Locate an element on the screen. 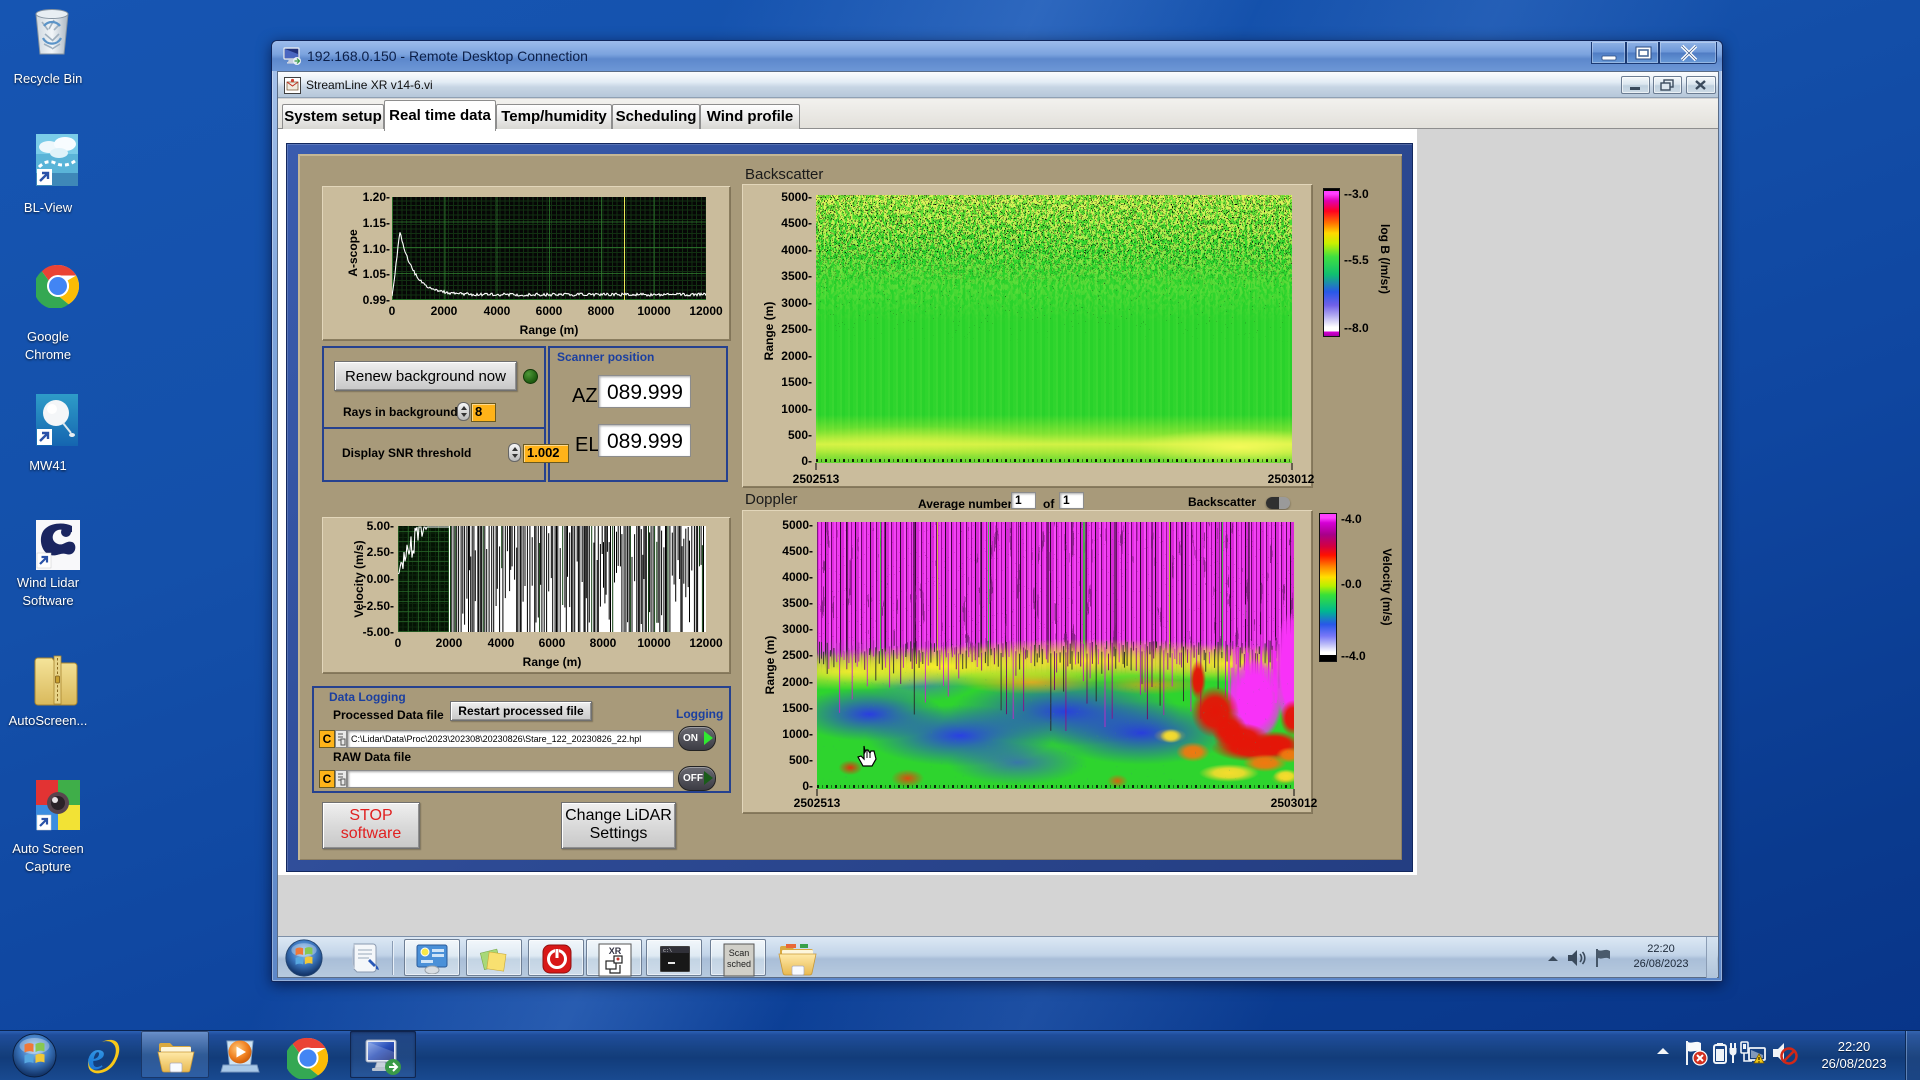  svg-text: XR is located at coordinates (615, 951).